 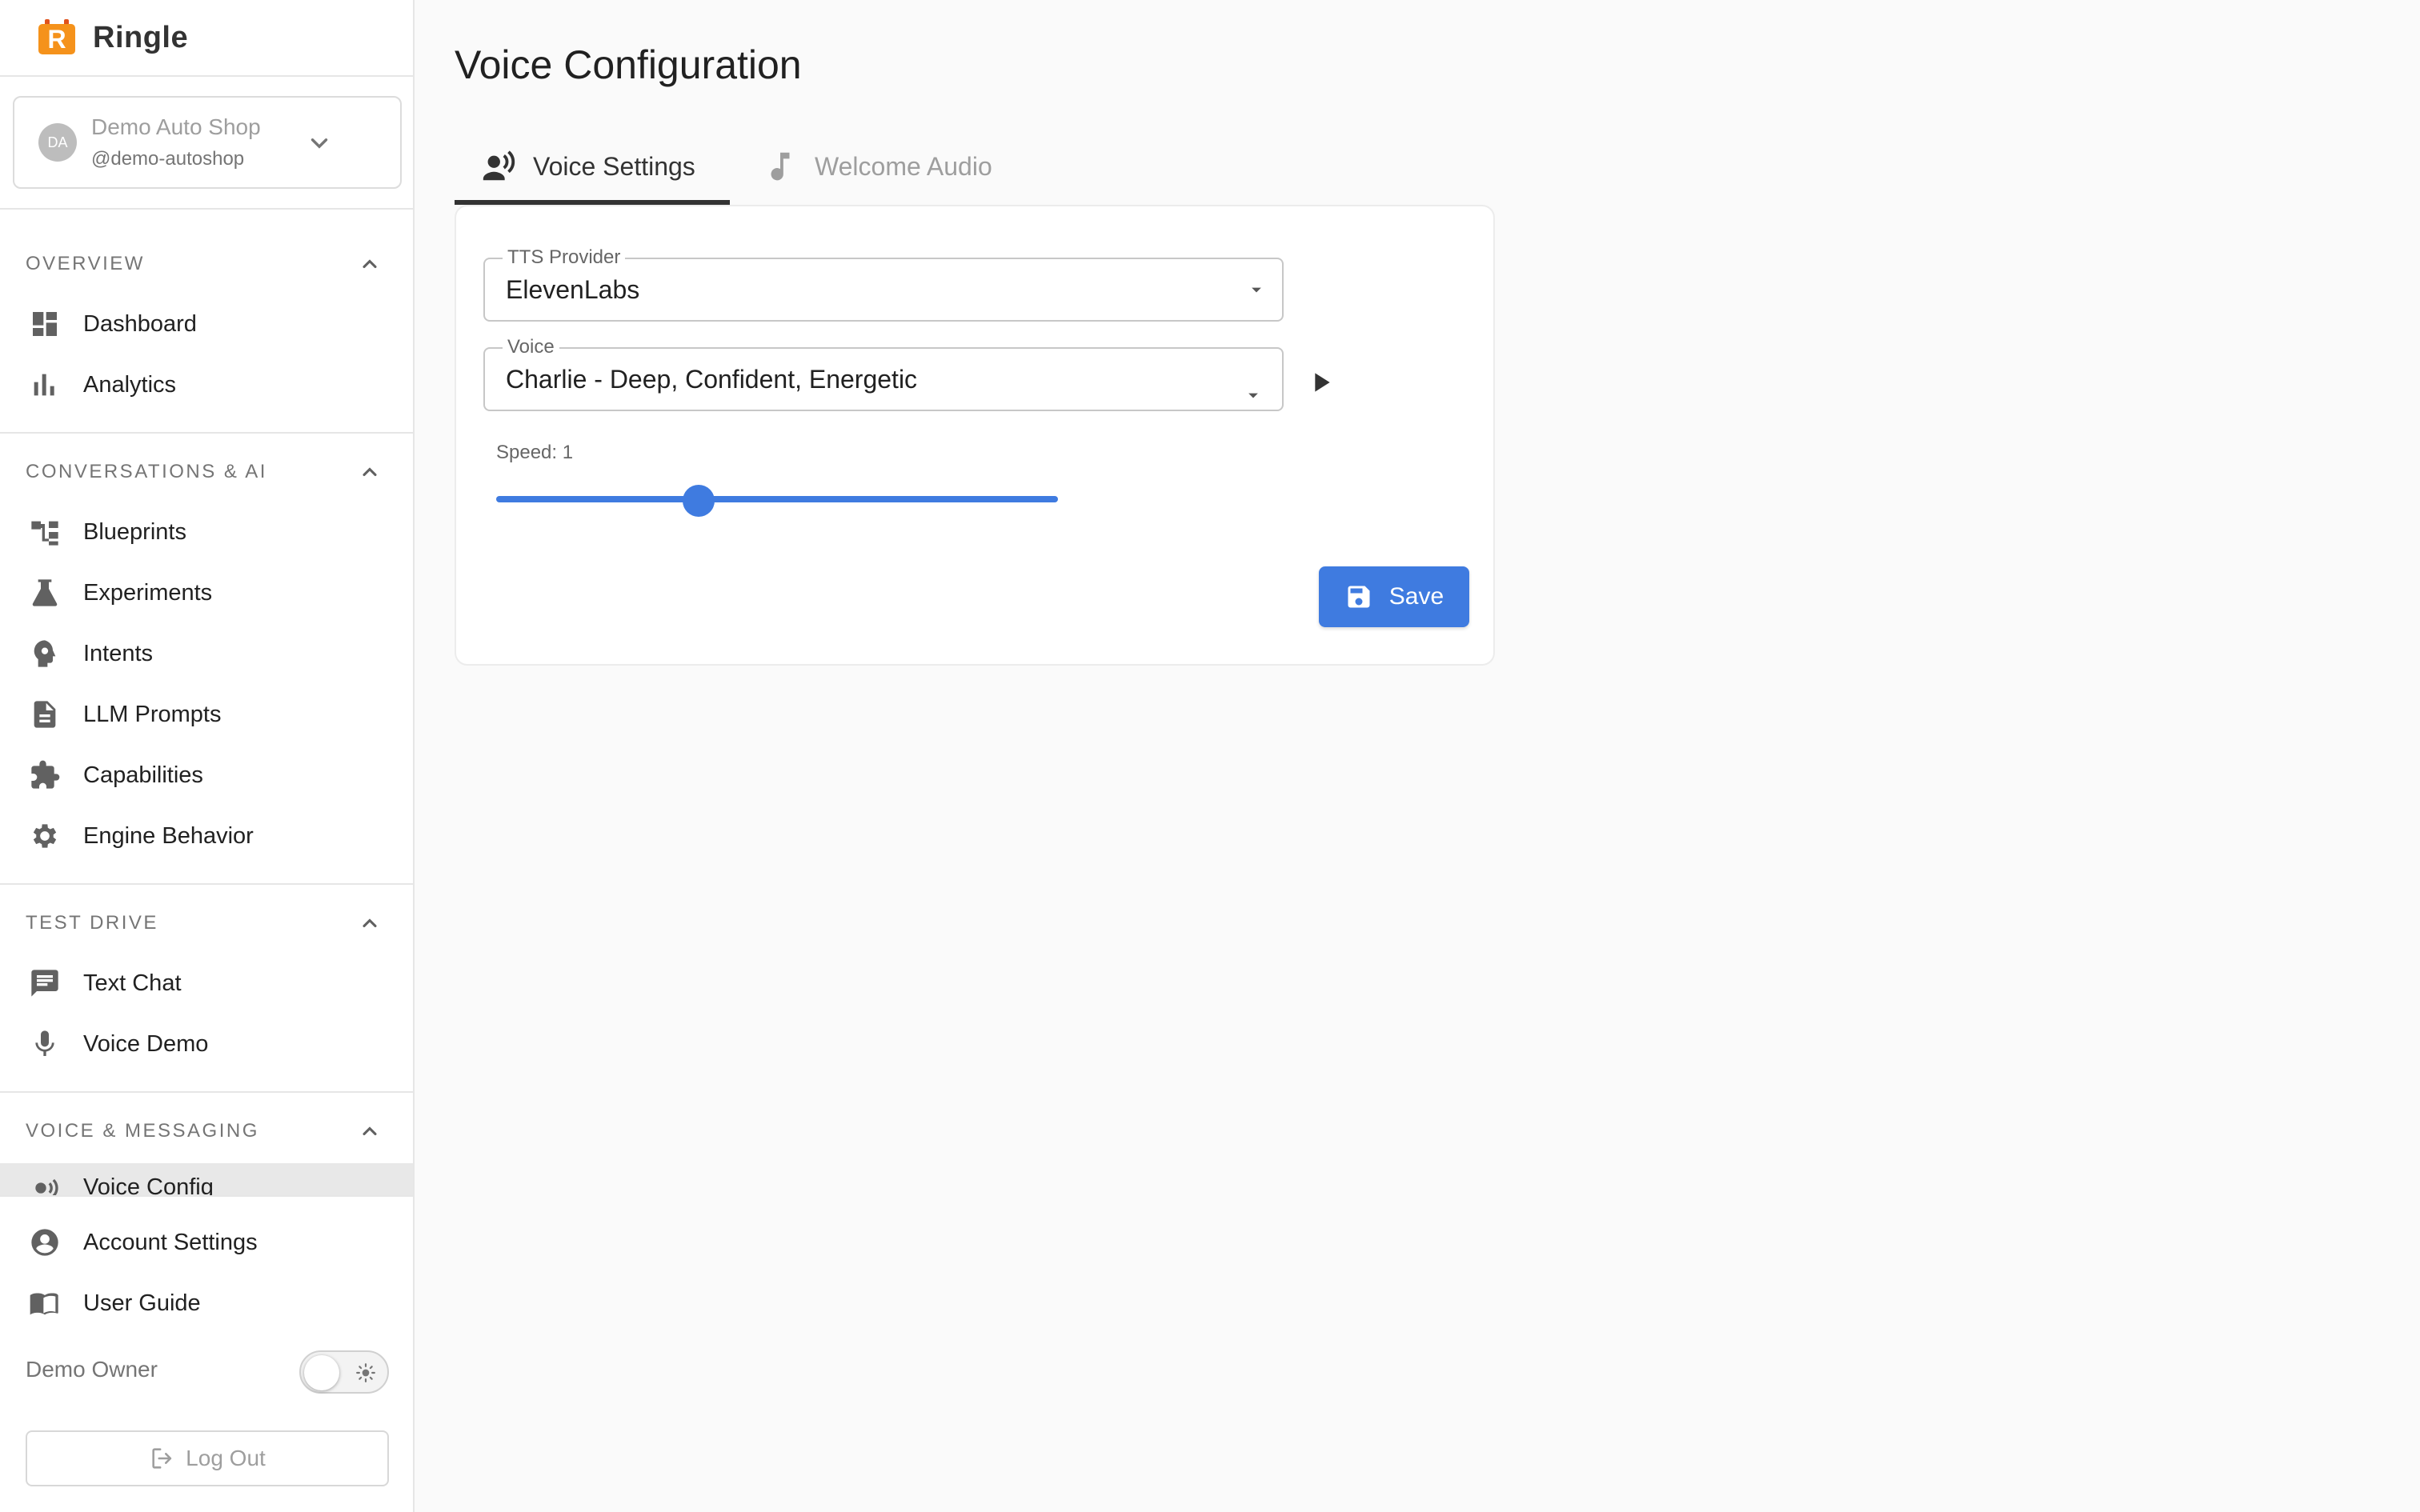 What do you see at coordinates (141, 37) in the screenshot?
I see `brand-name: Ringle` at bounding box center [141, 37].